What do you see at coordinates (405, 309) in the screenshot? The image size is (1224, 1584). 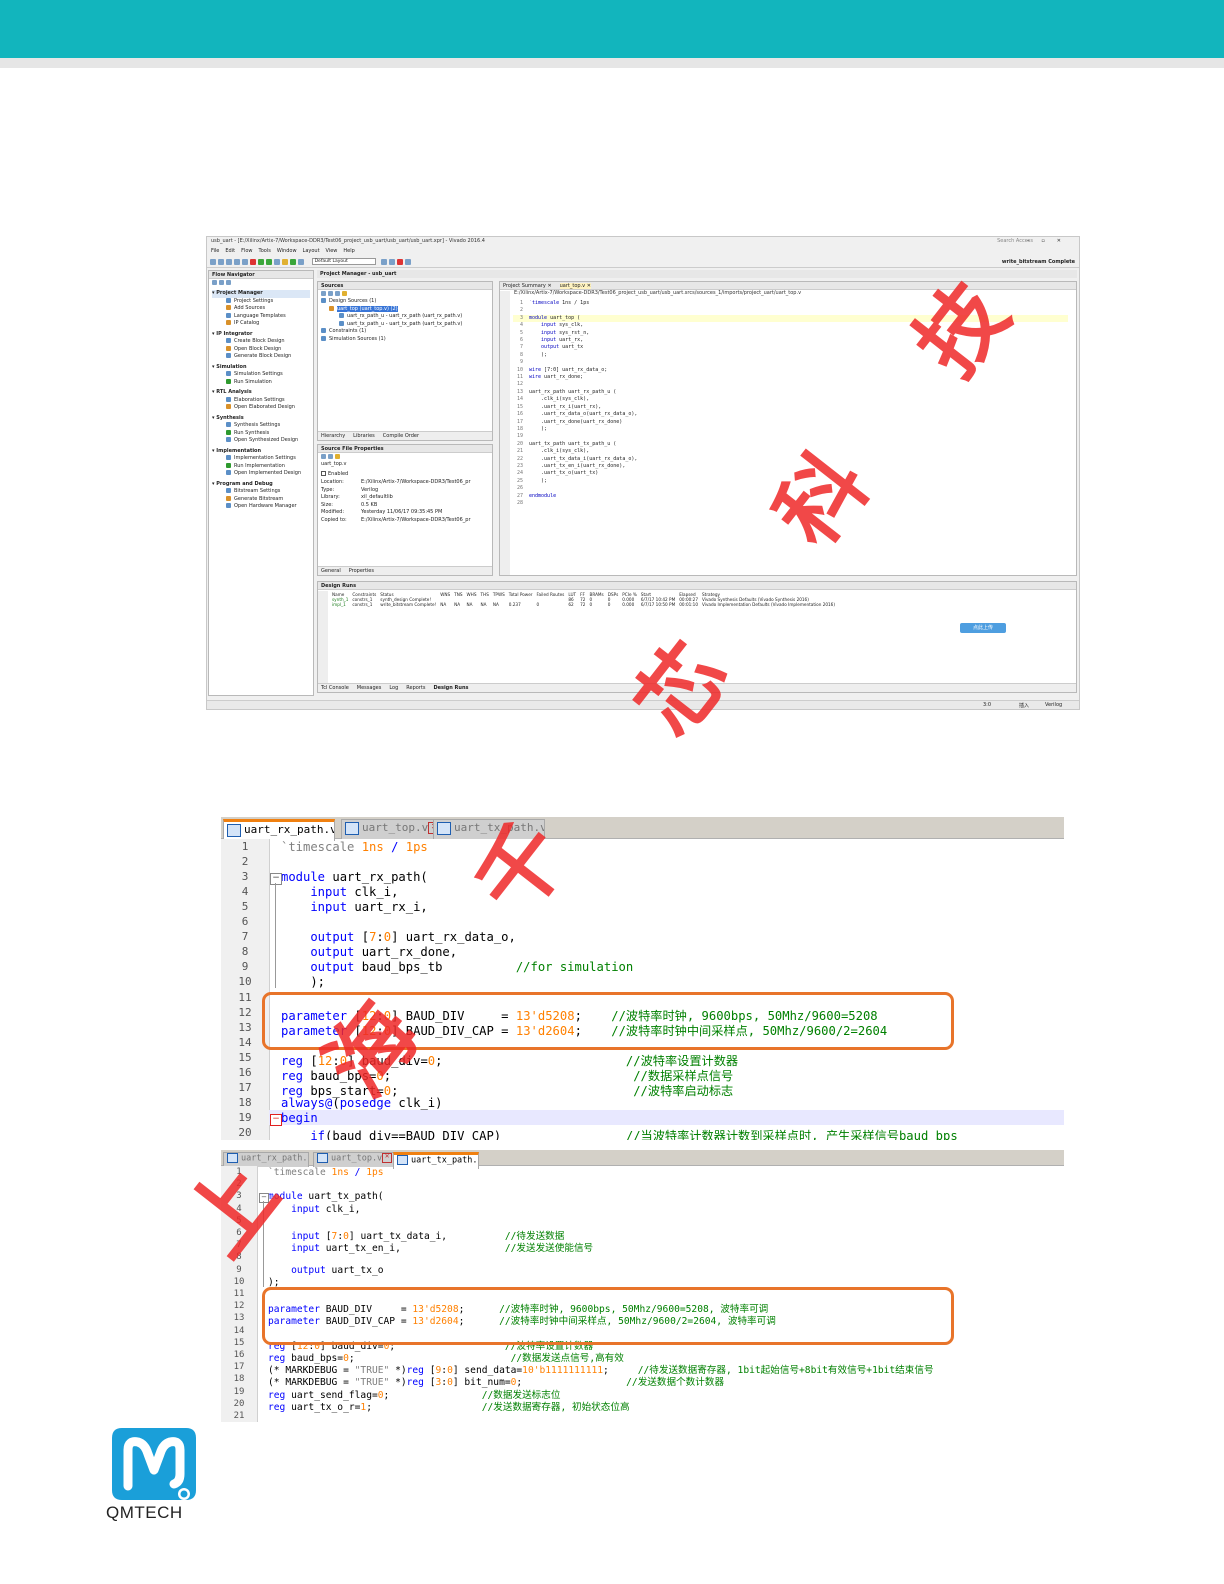 I see `source-tree-item: uart_top (uart_top.v) (2)` at bounding box center [405, 309].